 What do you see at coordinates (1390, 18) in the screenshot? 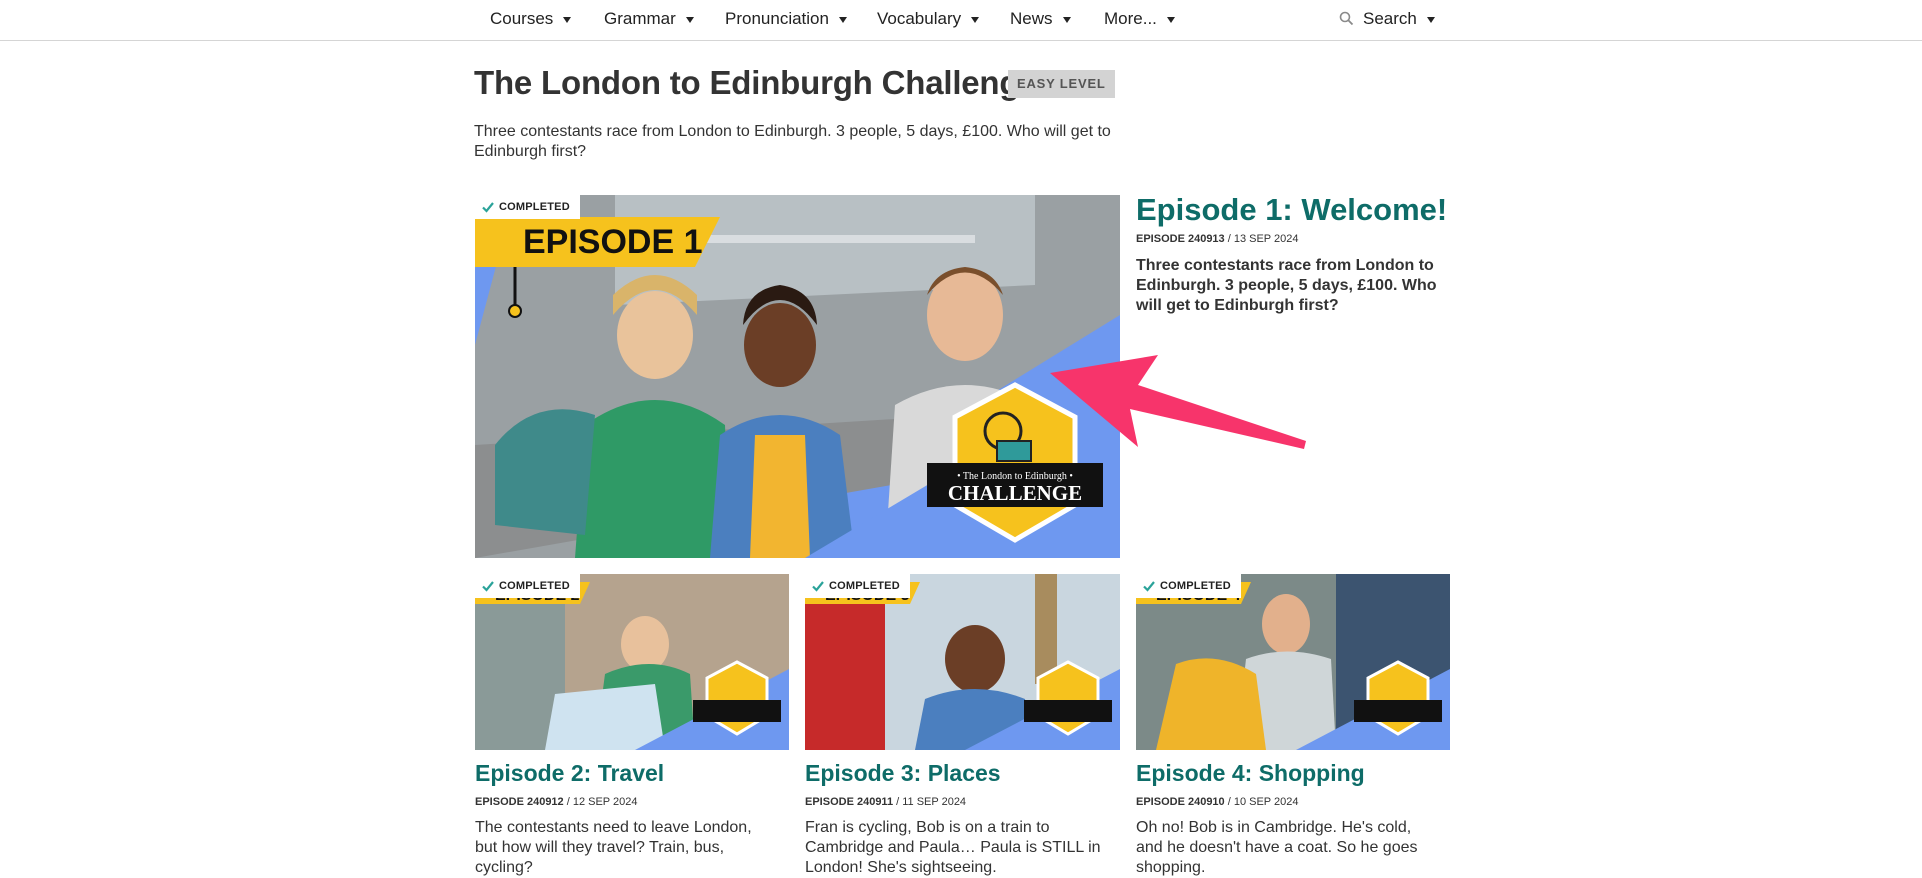
I see `search-label: Search` at bounding box center [1390, 18].